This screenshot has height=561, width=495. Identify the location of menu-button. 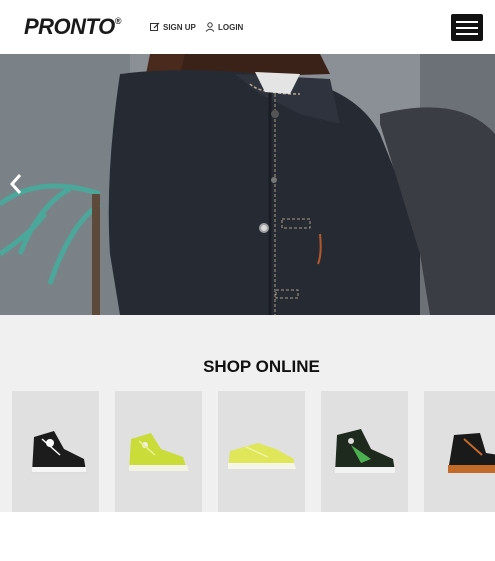
(467, 27).